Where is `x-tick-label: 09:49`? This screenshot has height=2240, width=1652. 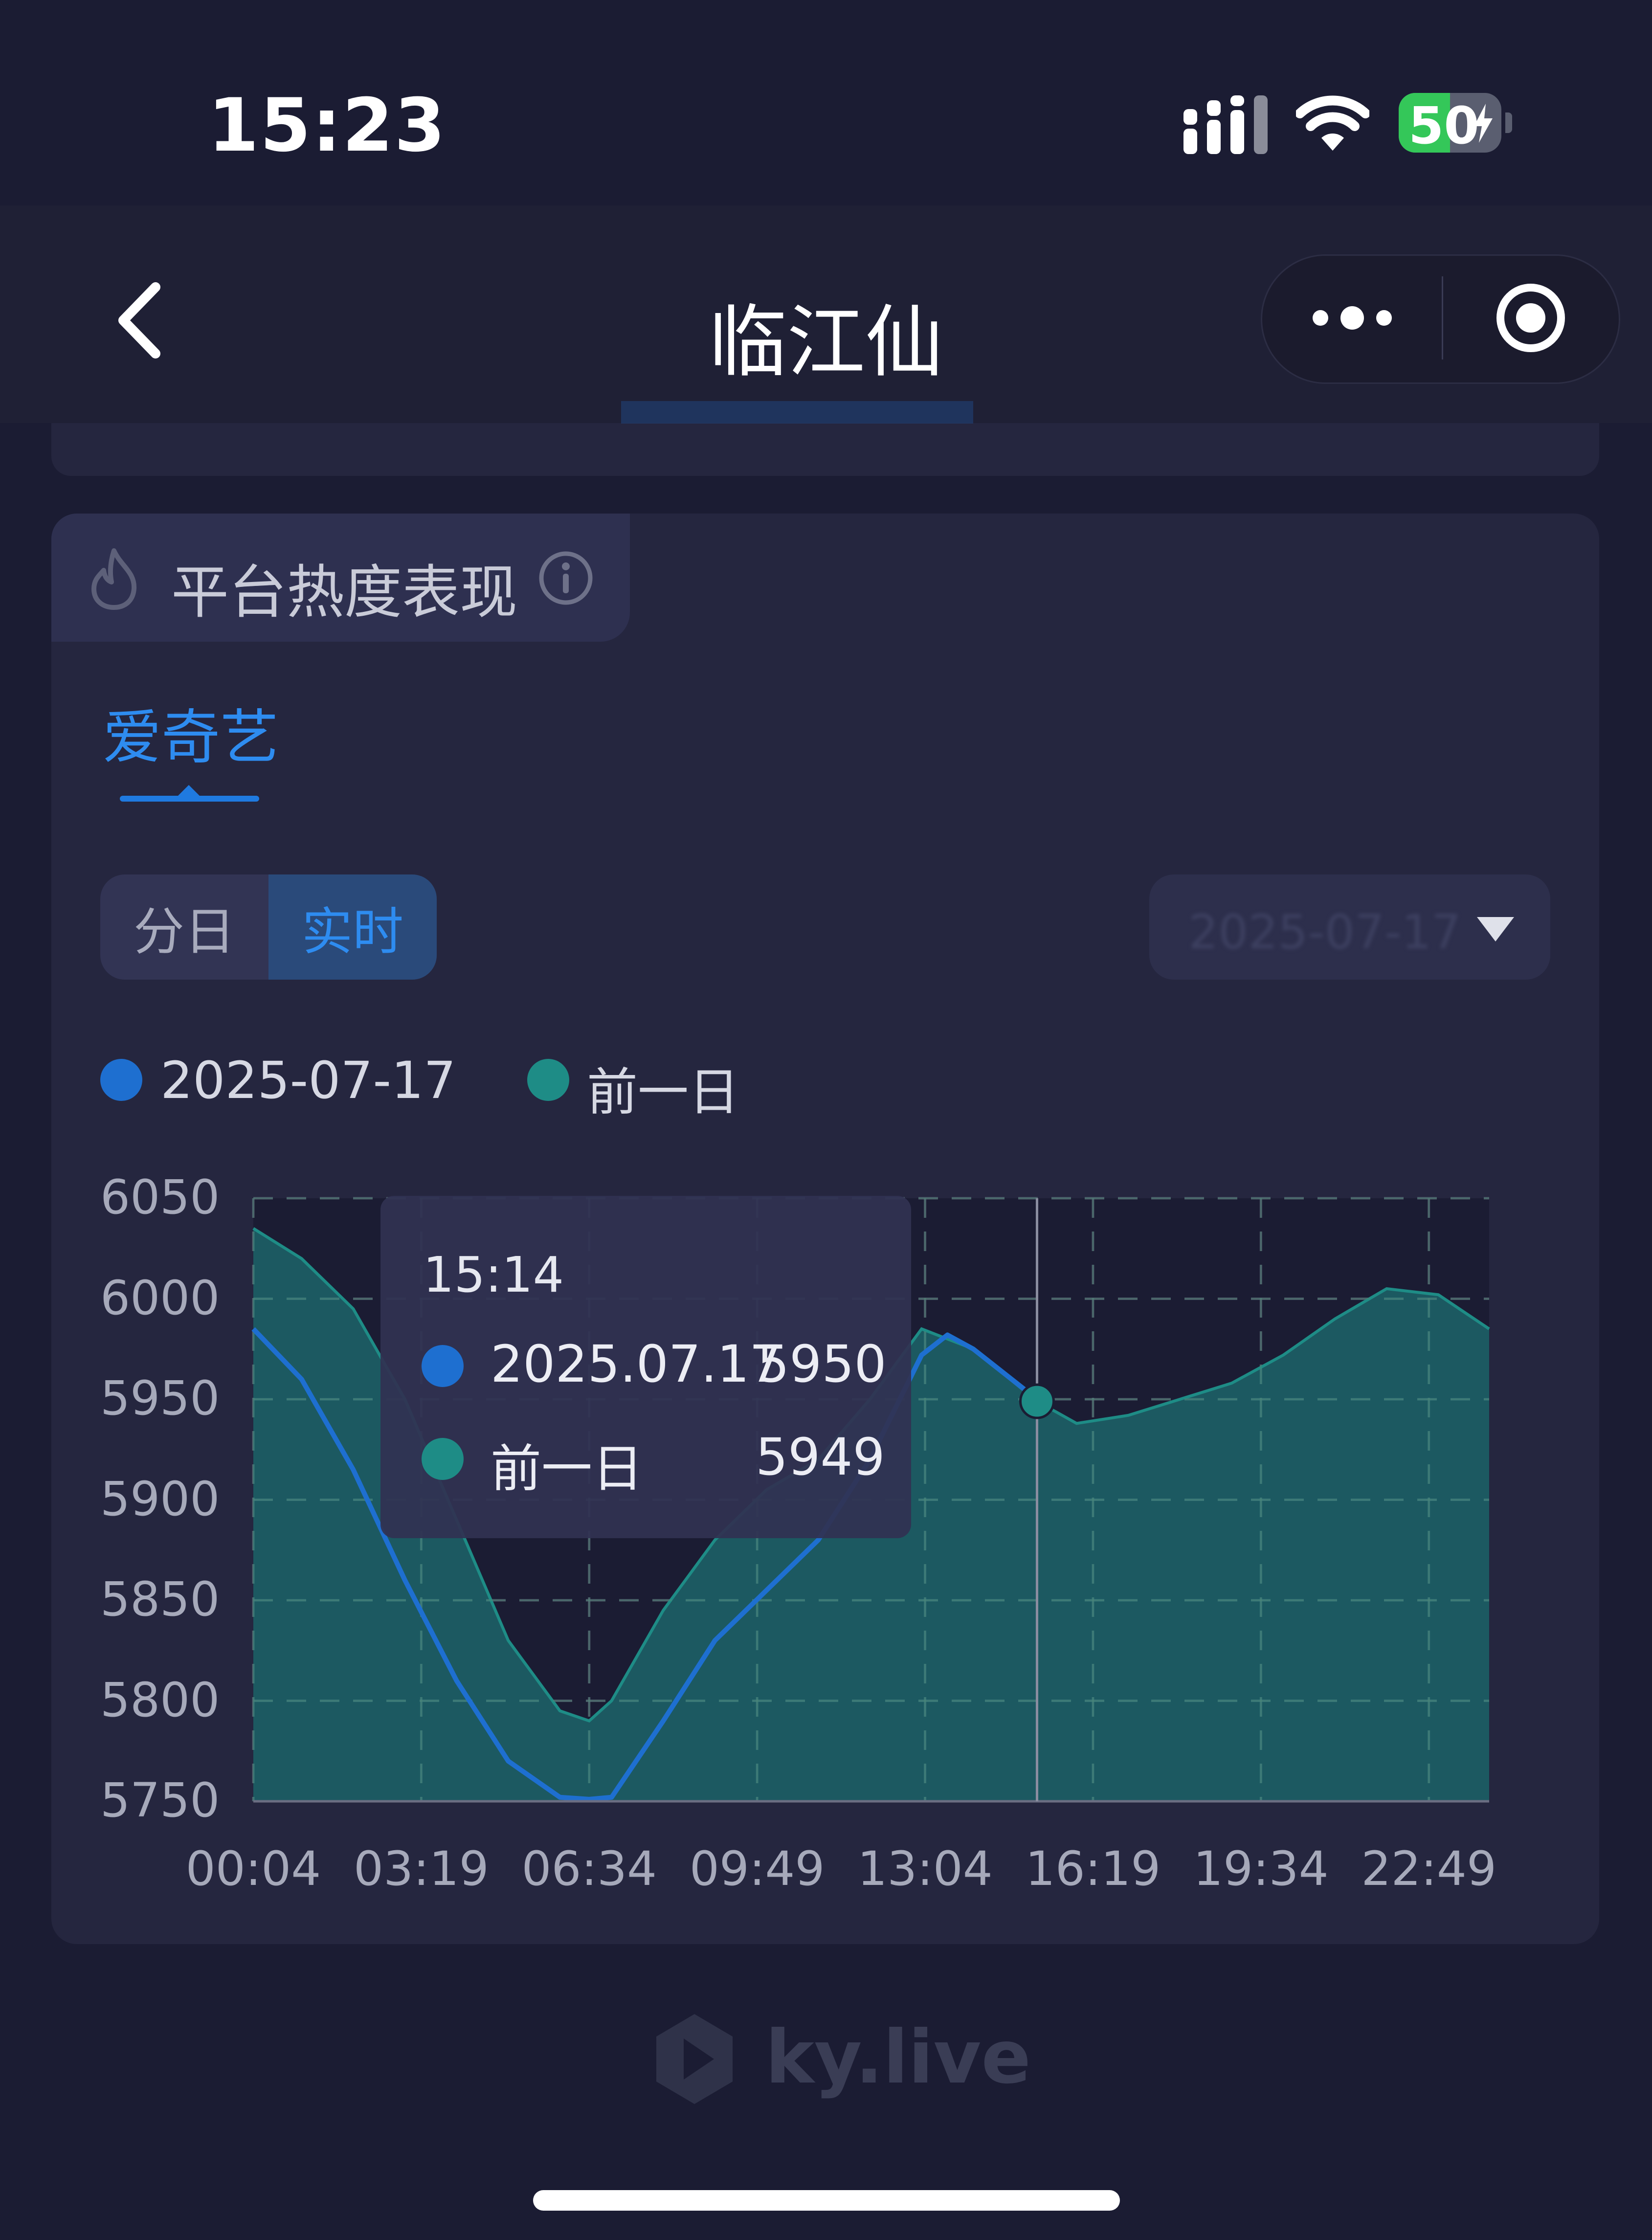 x-tick-label: 09:49 is located at coordinates (757, 1868).